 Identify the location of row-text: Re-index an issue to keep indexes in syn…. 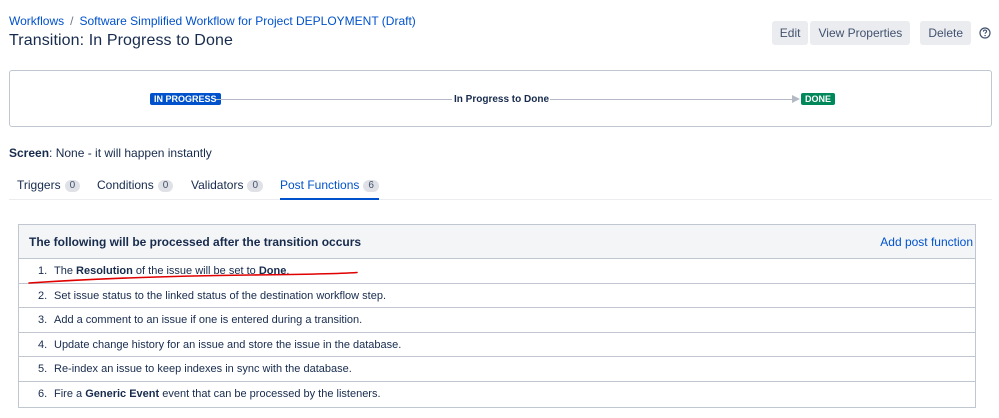
(203, 369).